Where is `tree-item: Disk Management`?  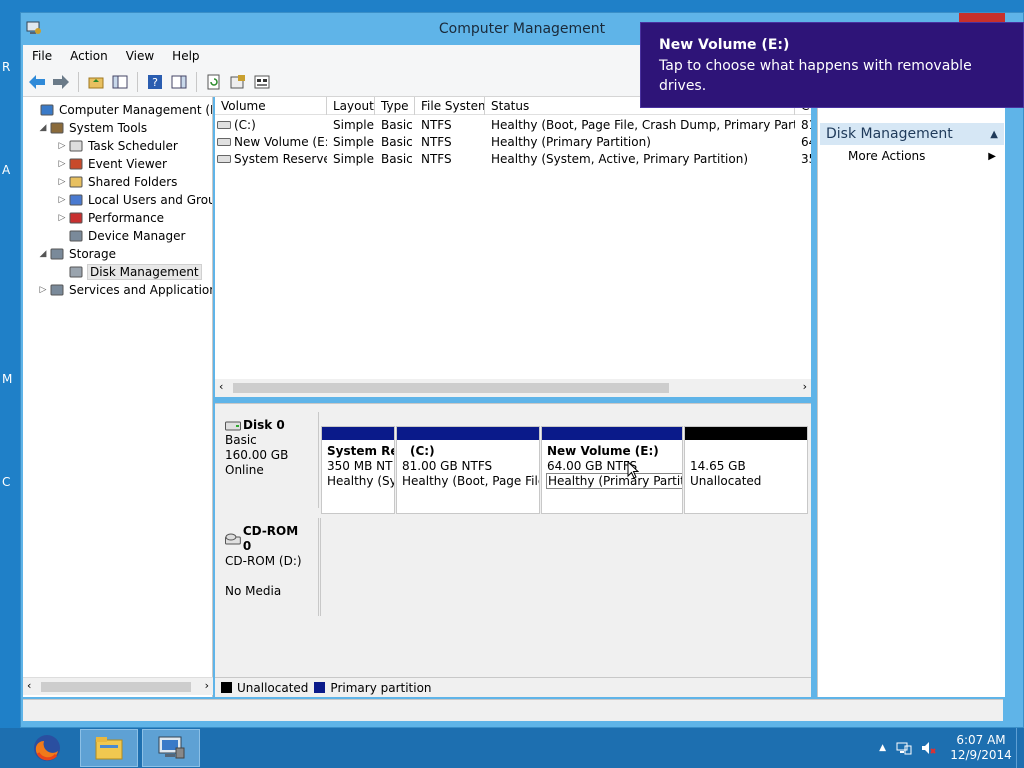
tree-item: Disk Management is located at coordinates (129, 272).